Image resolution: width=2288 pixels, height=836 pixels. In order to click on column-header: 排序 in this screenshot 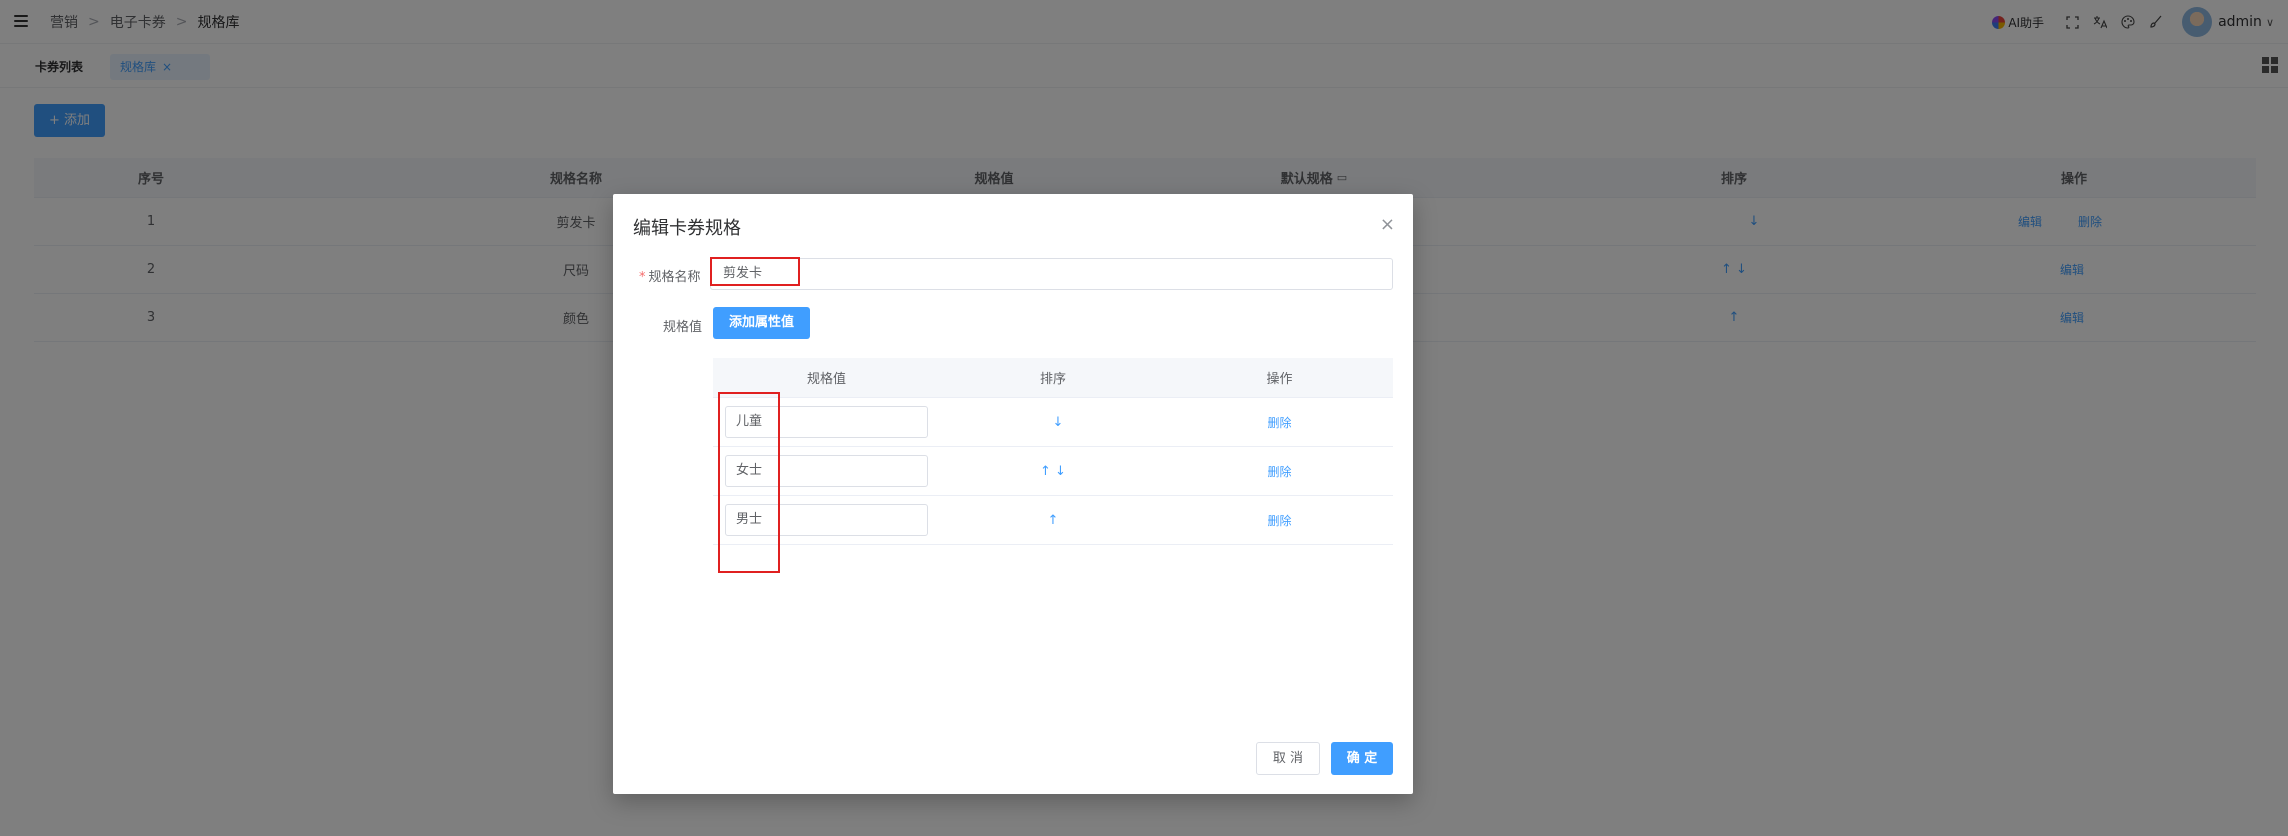, I will do `click(1052, 379)`.